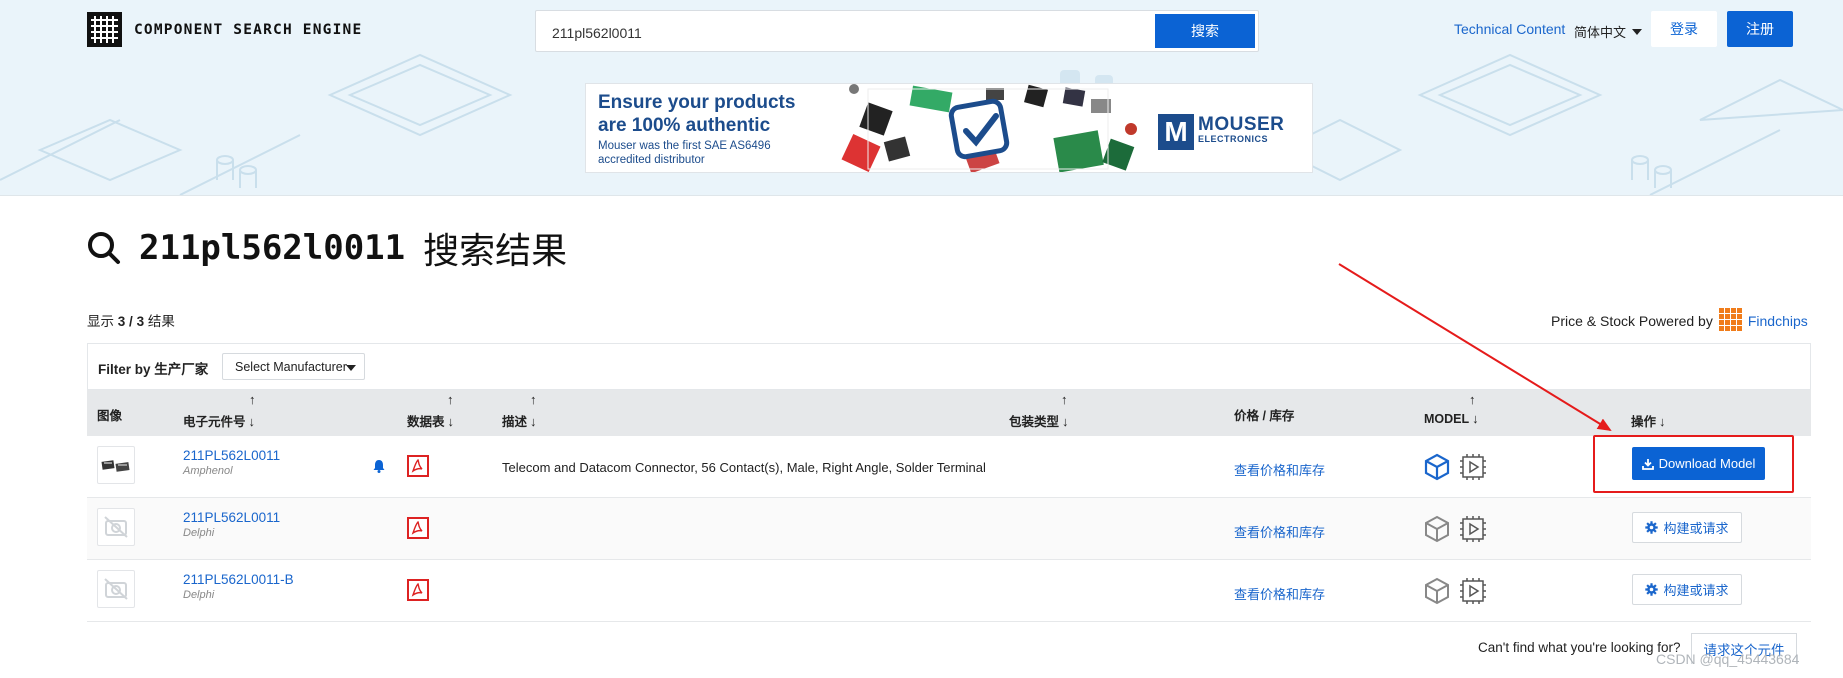  I want to click on filter-label: Filter by 生产厂家, so click(153, 369).